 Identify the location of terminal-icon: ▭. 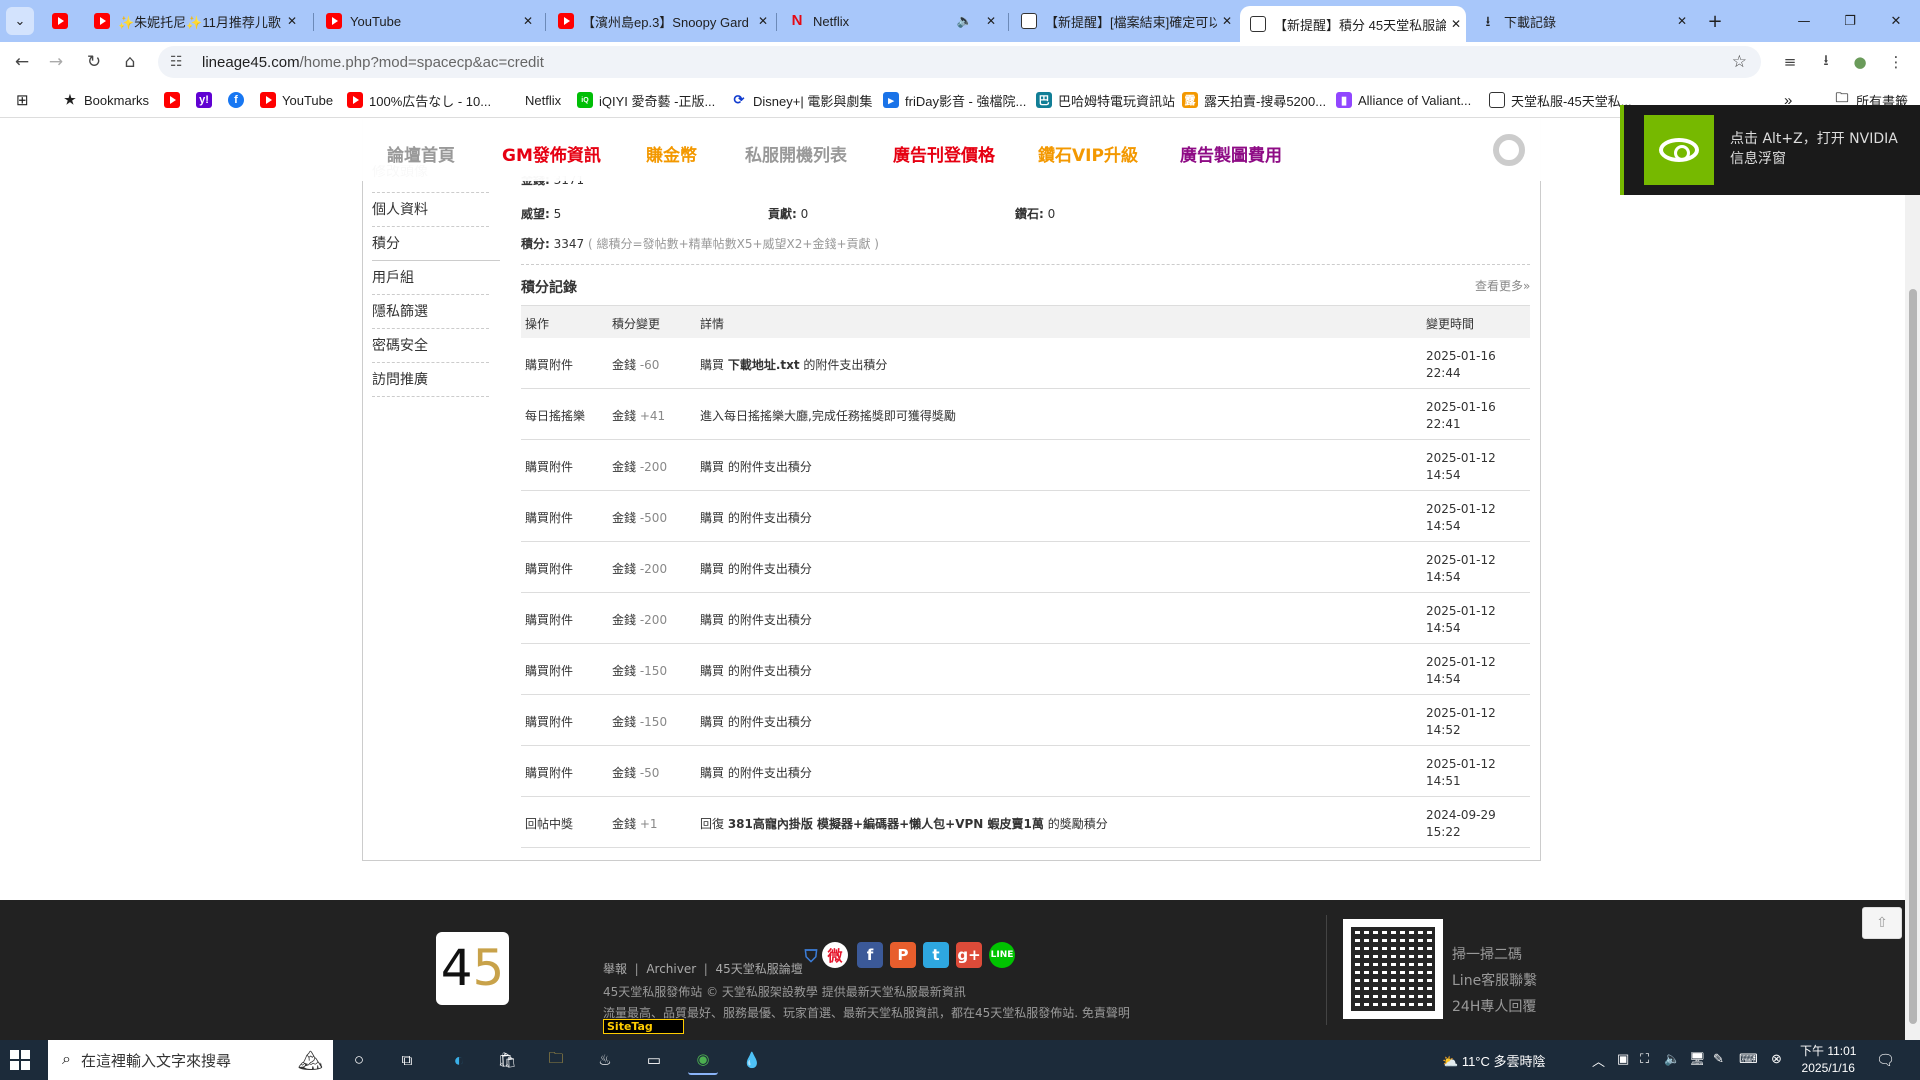
(654, 1060).